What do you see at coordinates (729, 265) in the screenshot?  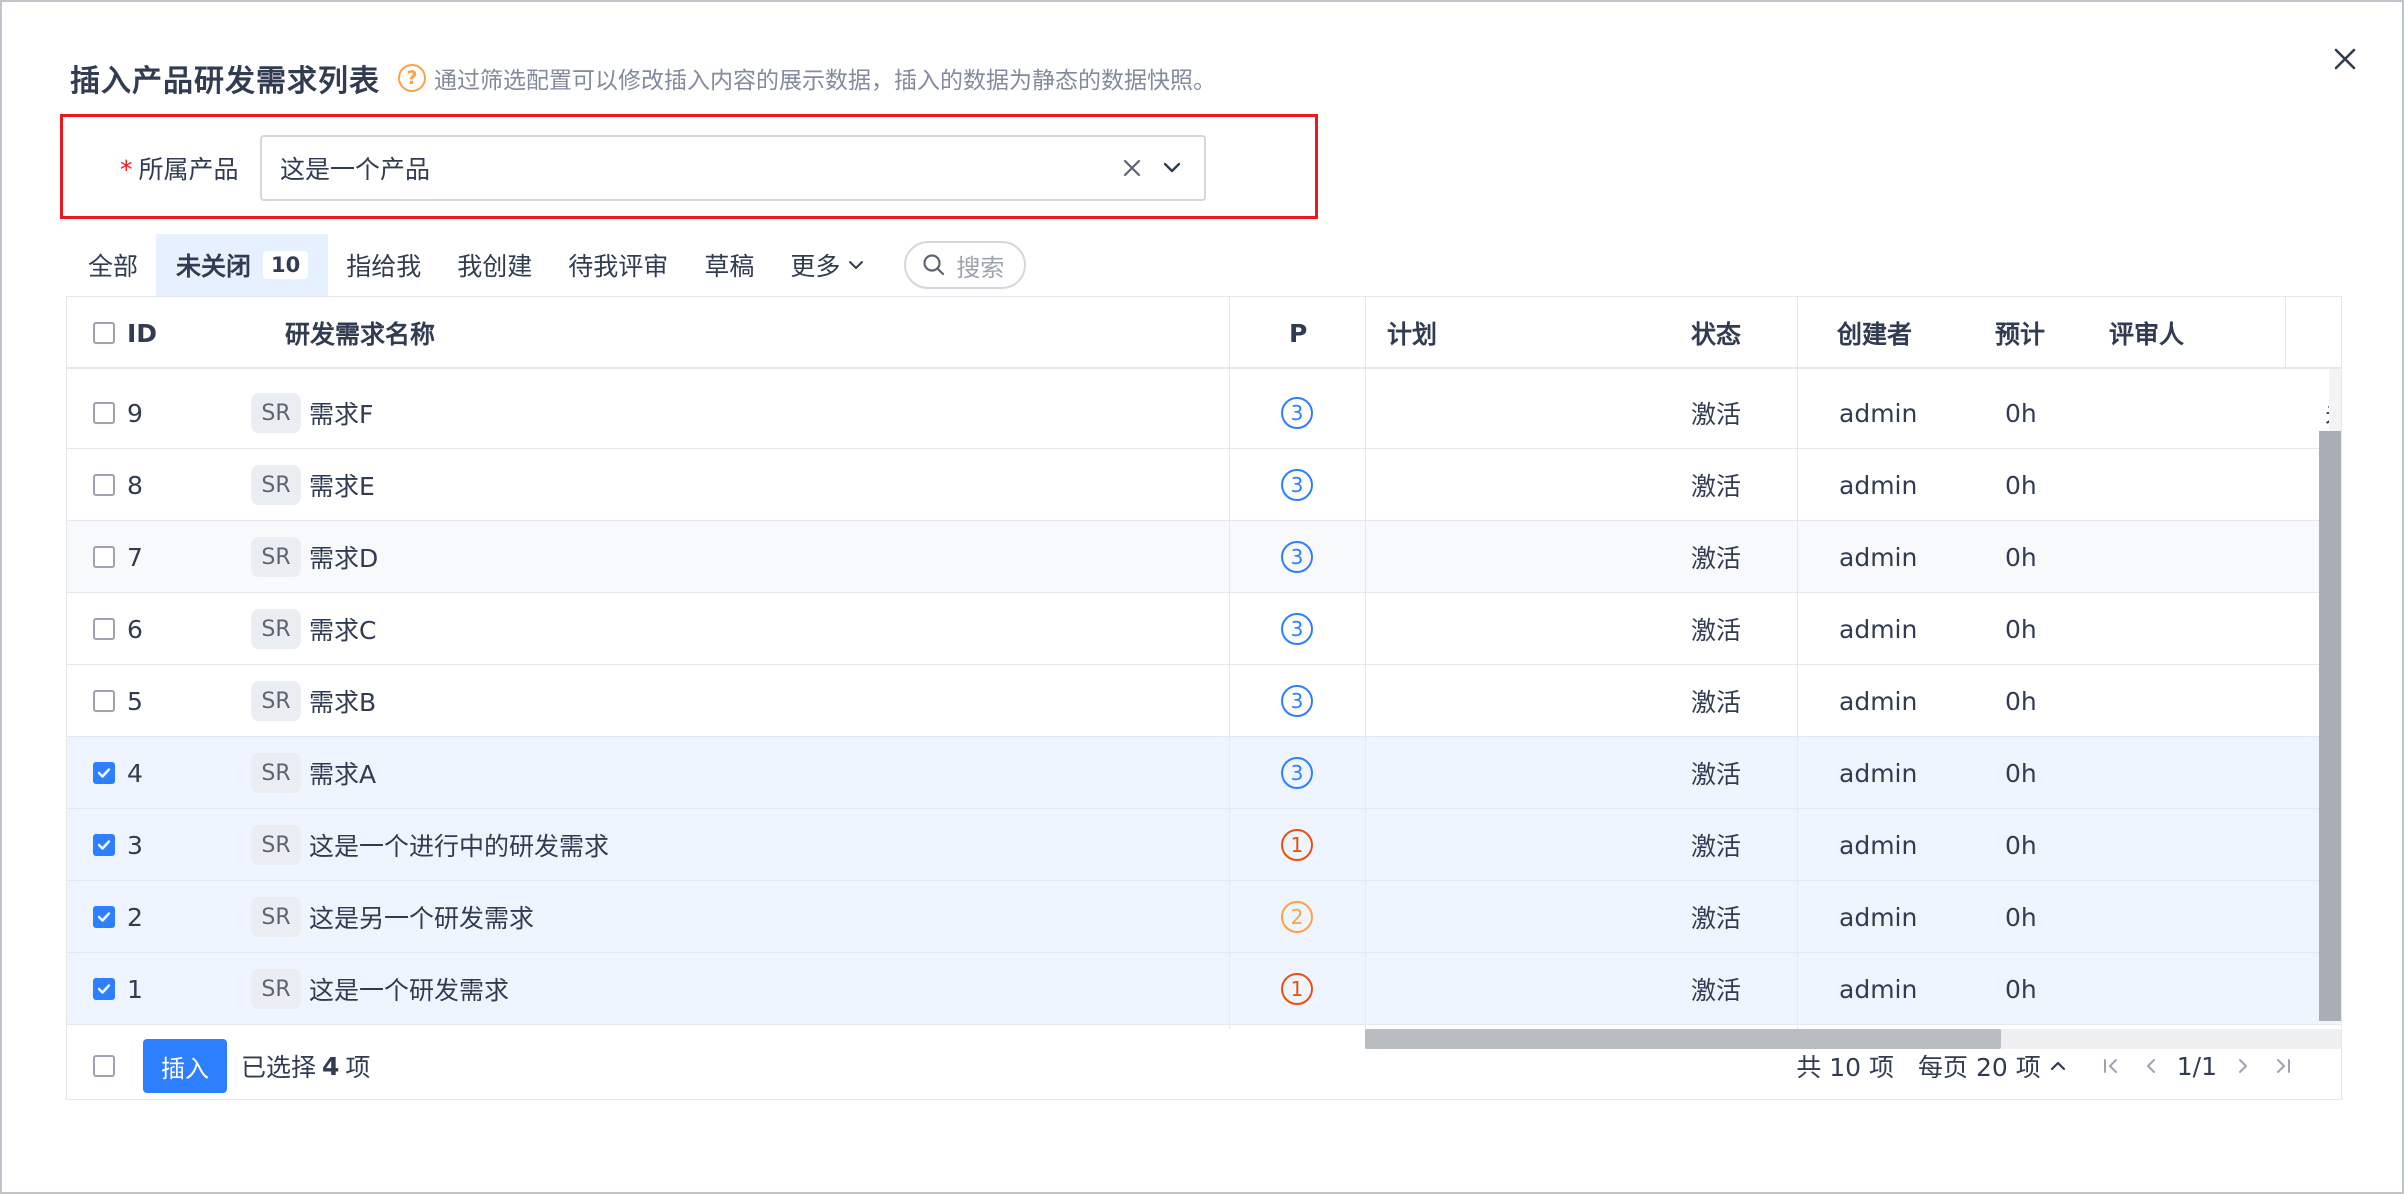 I see `tab-draft: 草稿` at bounding box center [729, 265].